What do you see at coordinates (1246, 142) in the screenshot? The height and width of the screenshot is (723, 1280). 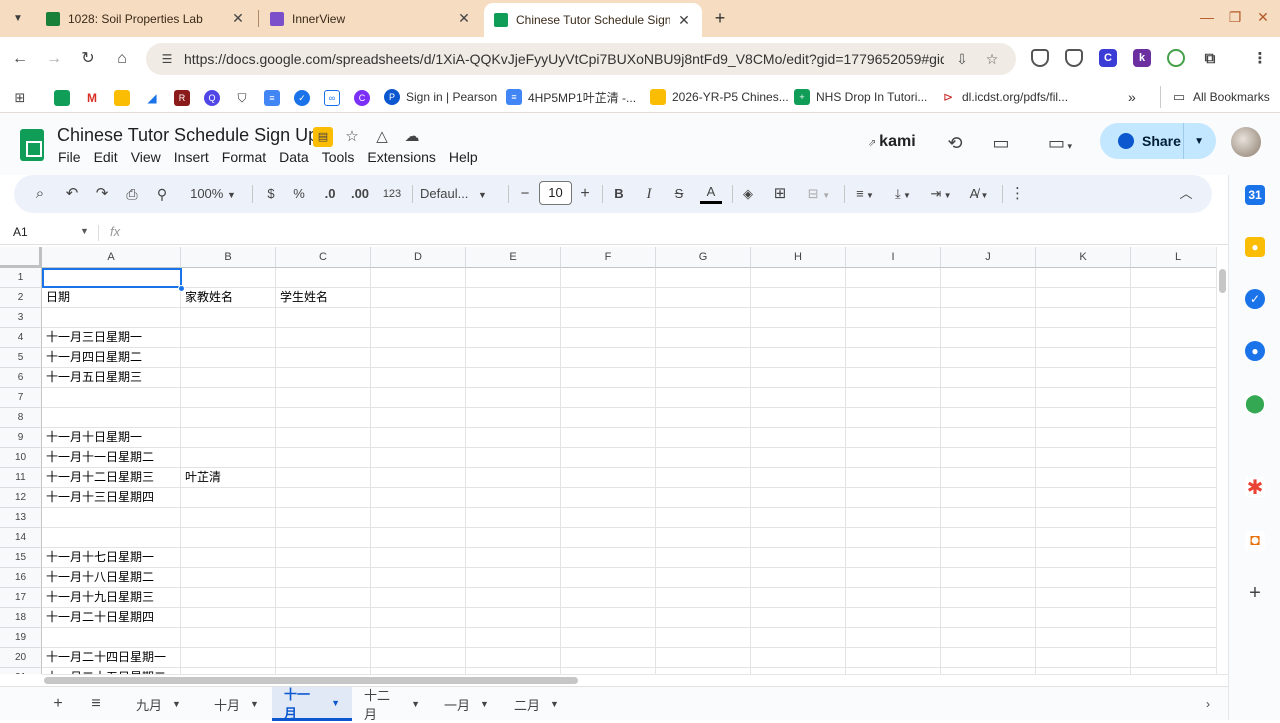 I see `avatar` at bounding box center [1246, 142].